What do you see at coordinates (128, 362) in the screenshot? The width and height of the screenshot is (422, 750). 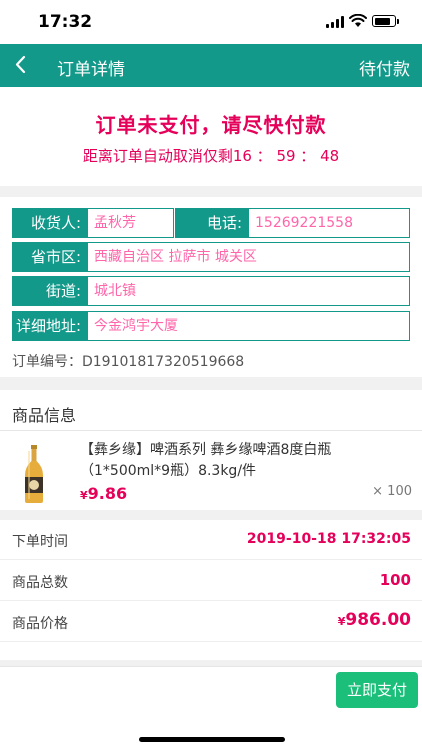 I see `order-number: 订单编号：D19101817320519668` at bounding box center [128, 362].